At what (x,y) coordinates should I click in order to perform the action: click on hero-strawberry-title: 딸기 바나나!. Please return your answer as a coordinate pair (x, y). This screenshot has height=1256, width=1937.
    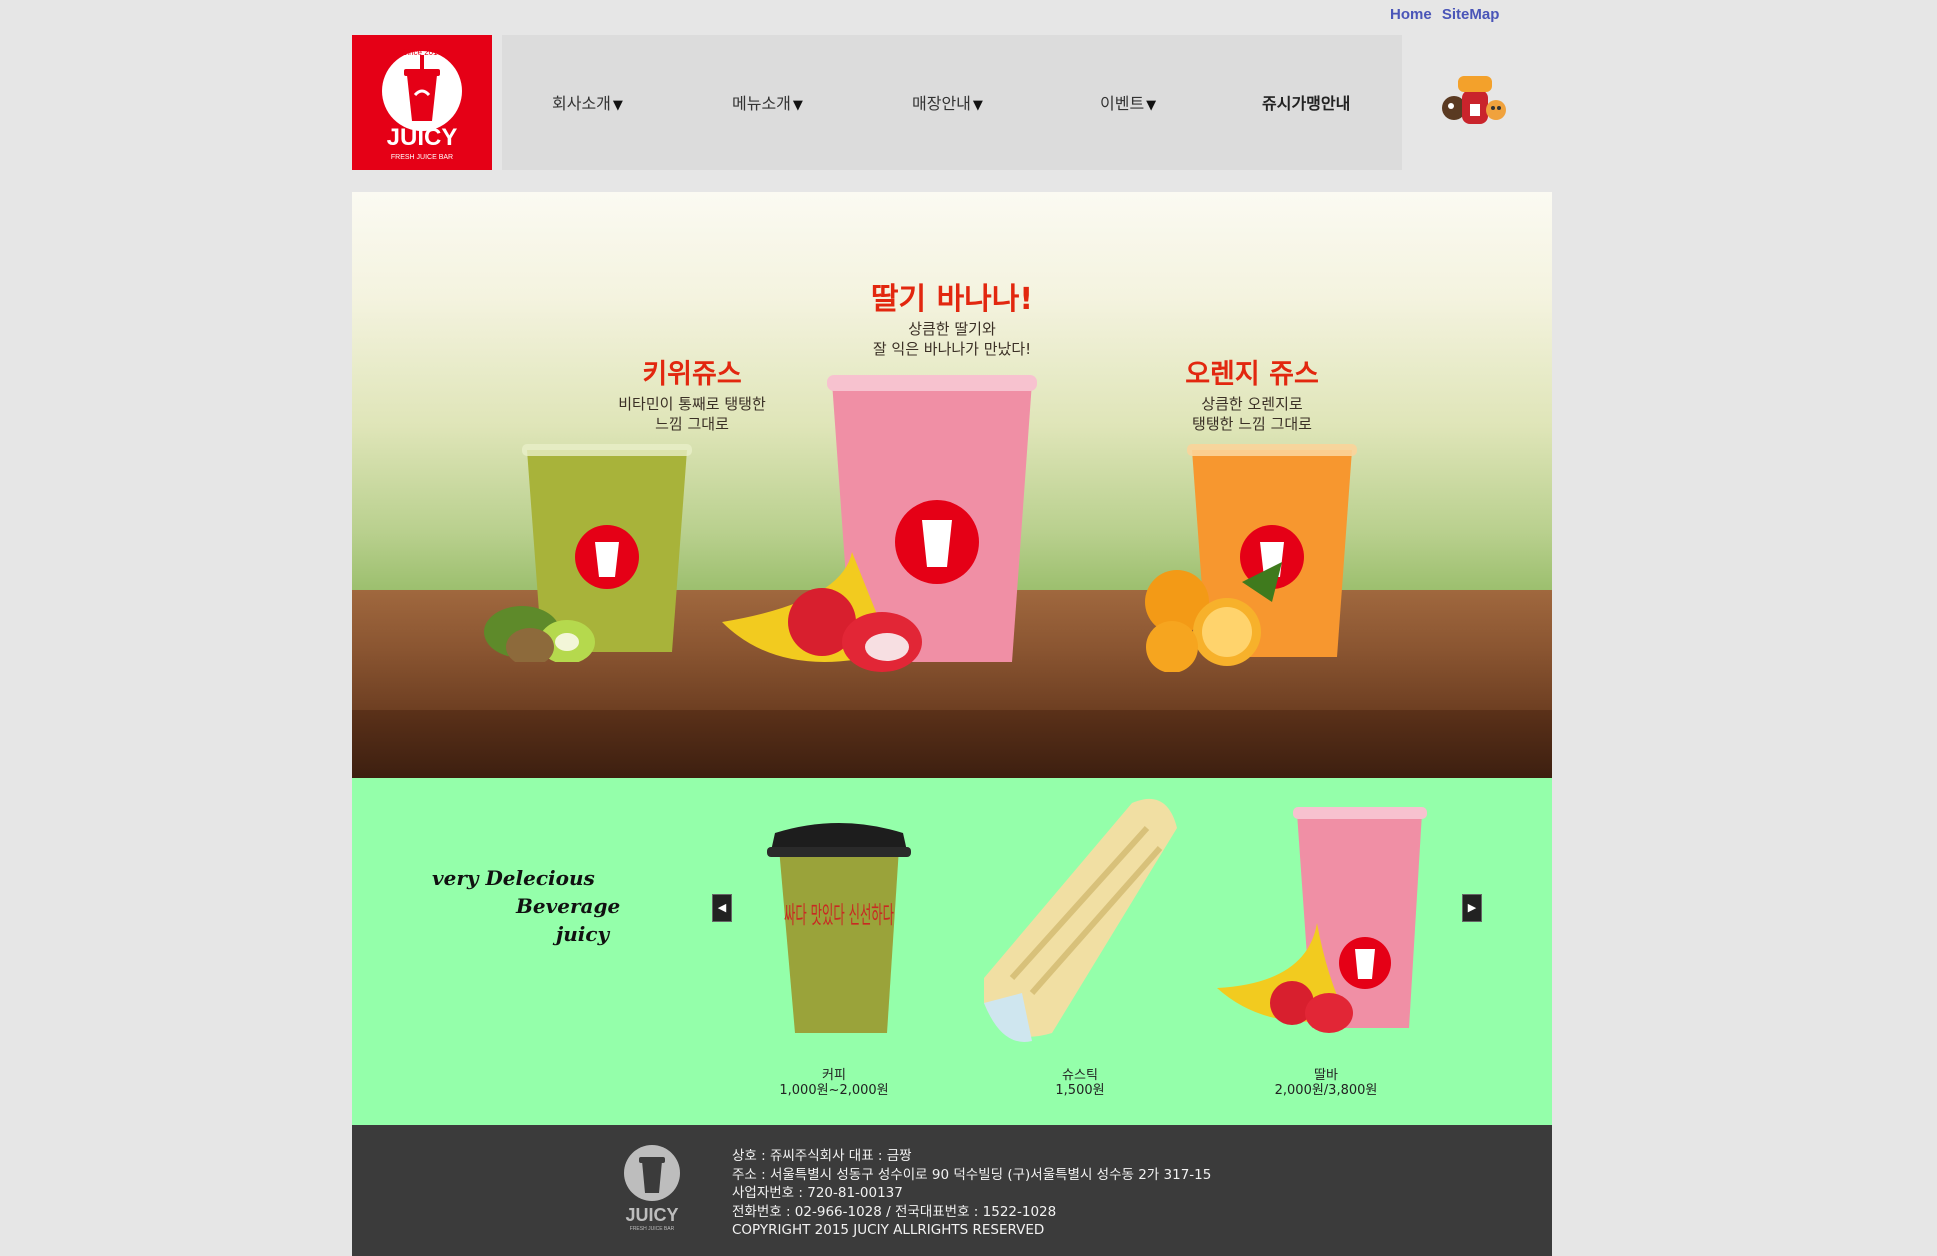
    Looking at the image, I should click on (952, 299).